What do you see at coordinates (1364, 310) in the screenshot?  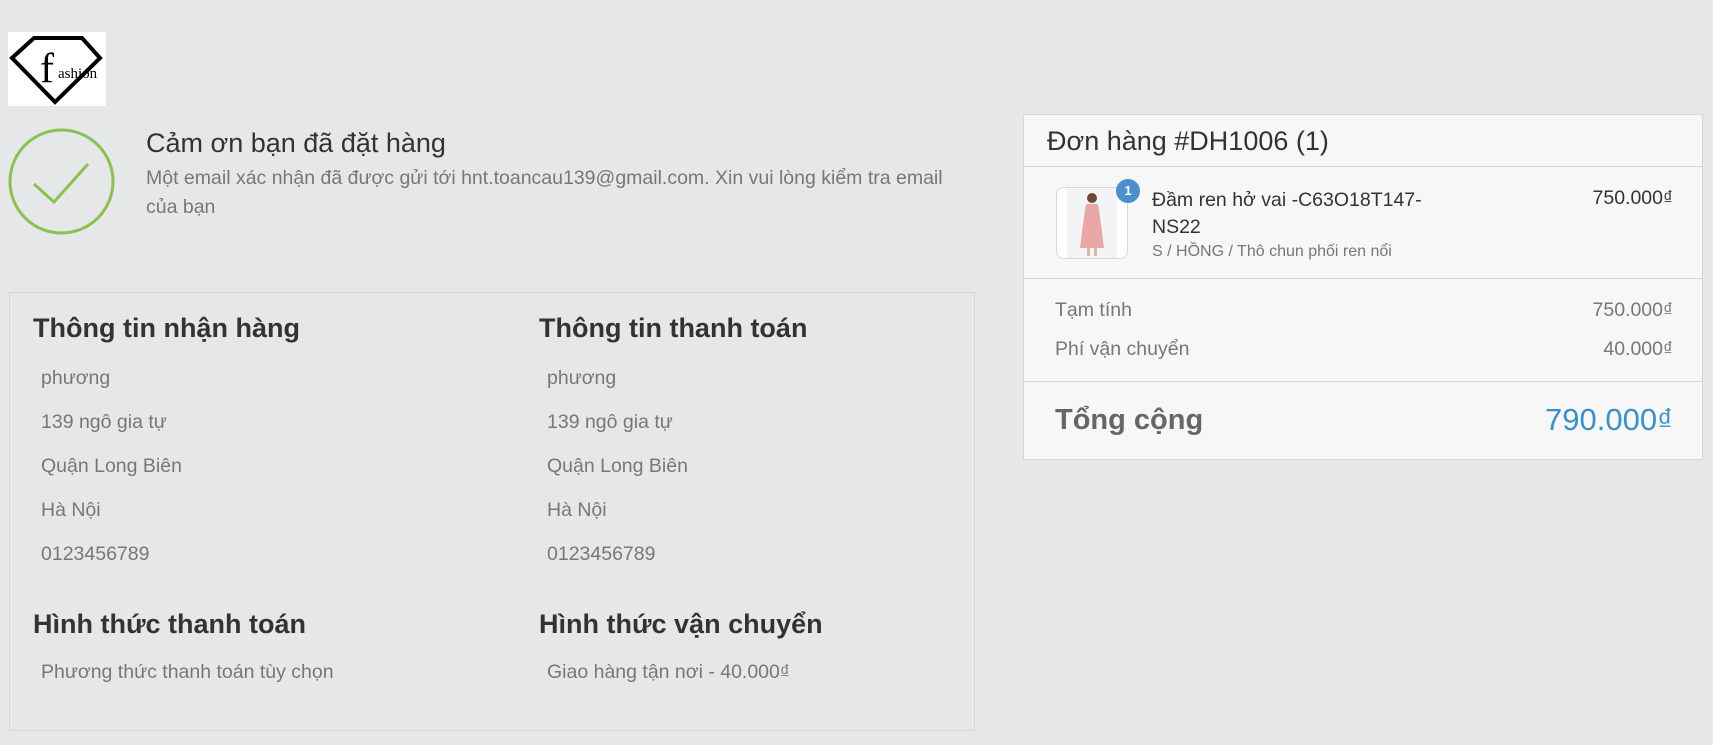 I see `subtotal-row: Tạm tính 750.000₫` at bounding box center [1364, 310].